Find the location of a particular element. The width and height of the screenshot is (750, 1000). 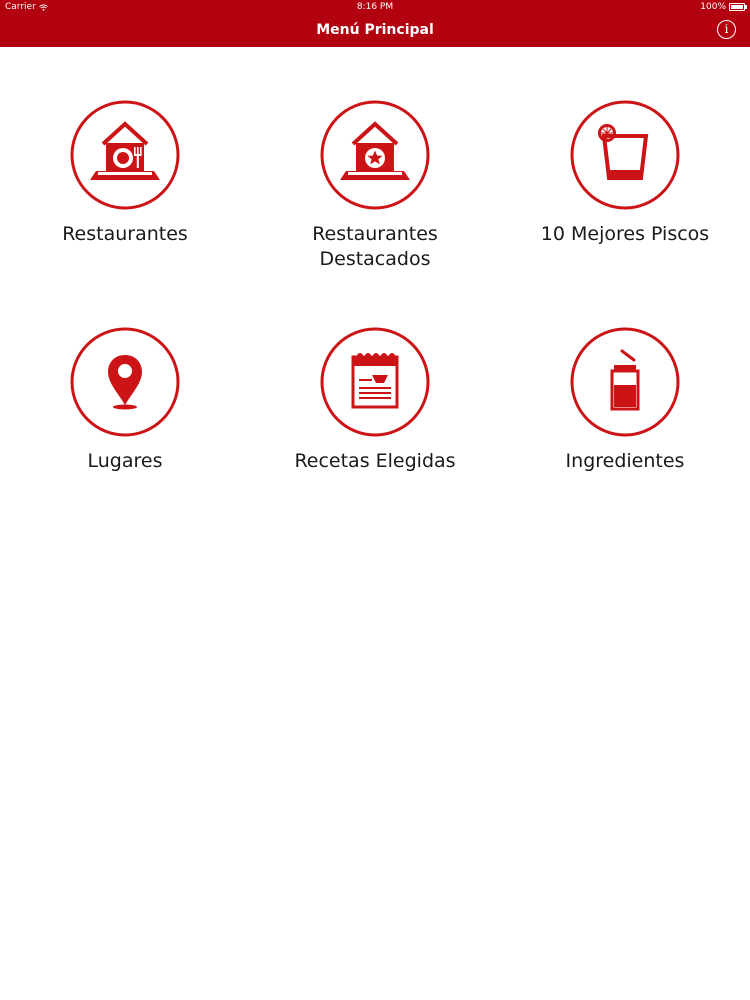

menu-item-mejores-piscos: 10 Mejores Piscos is located at coordinates (625, 173).